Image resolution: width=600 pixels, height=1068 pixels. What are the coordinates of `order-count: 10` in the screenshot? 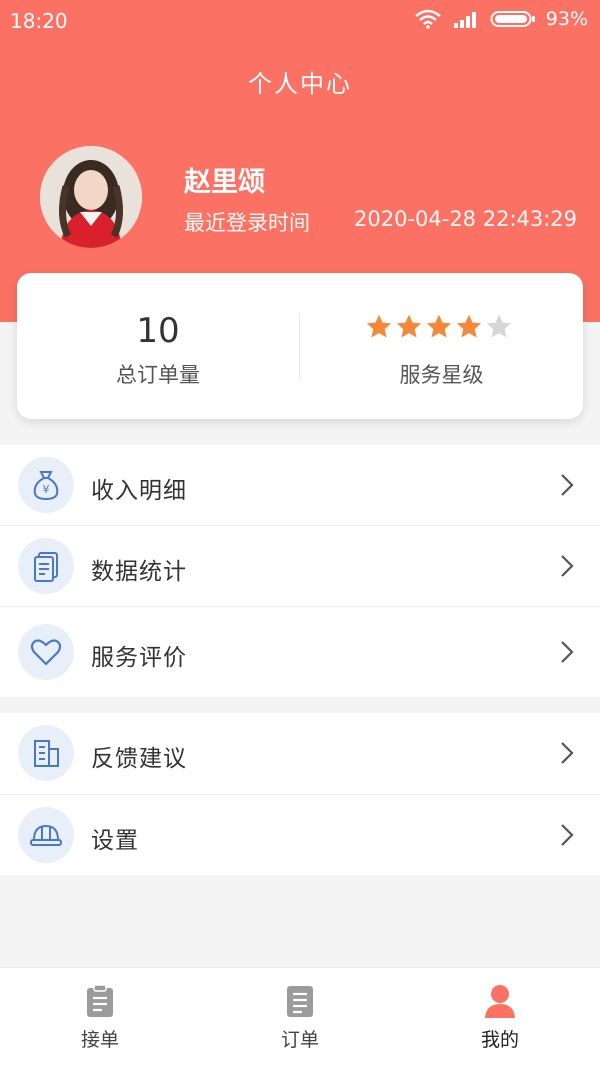 It's located at (158, 331).